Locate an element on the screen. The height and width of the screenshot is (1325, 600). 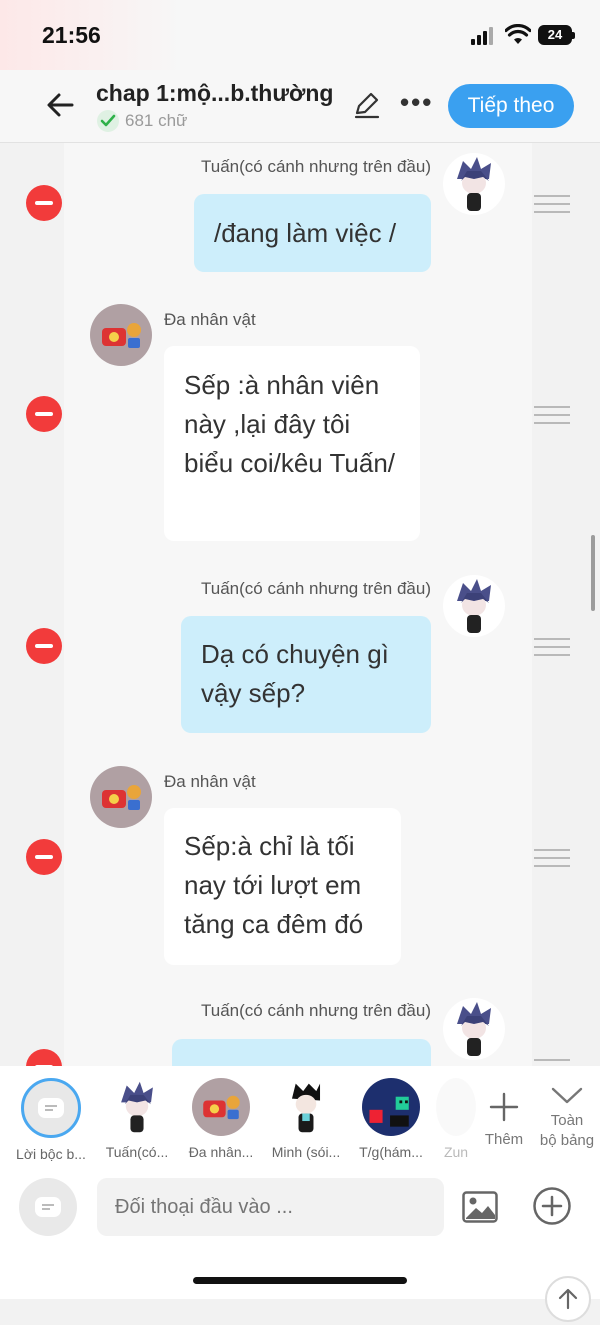
signal-icon is located at coordinates (484, 36).